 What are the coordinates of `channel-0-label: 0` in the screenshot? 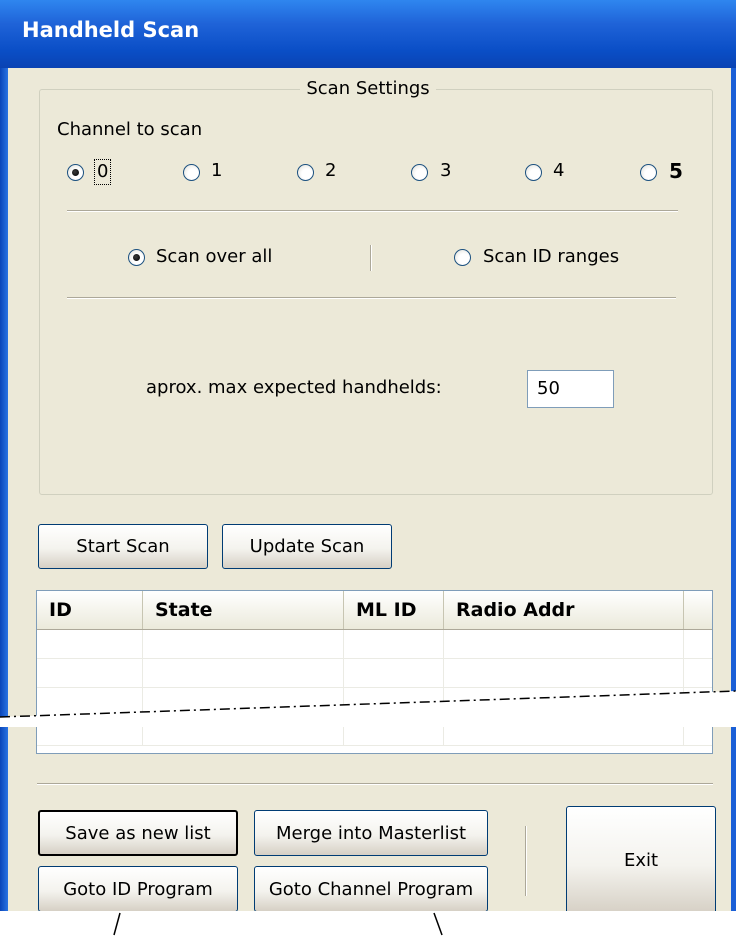 It's located at (103, 172).